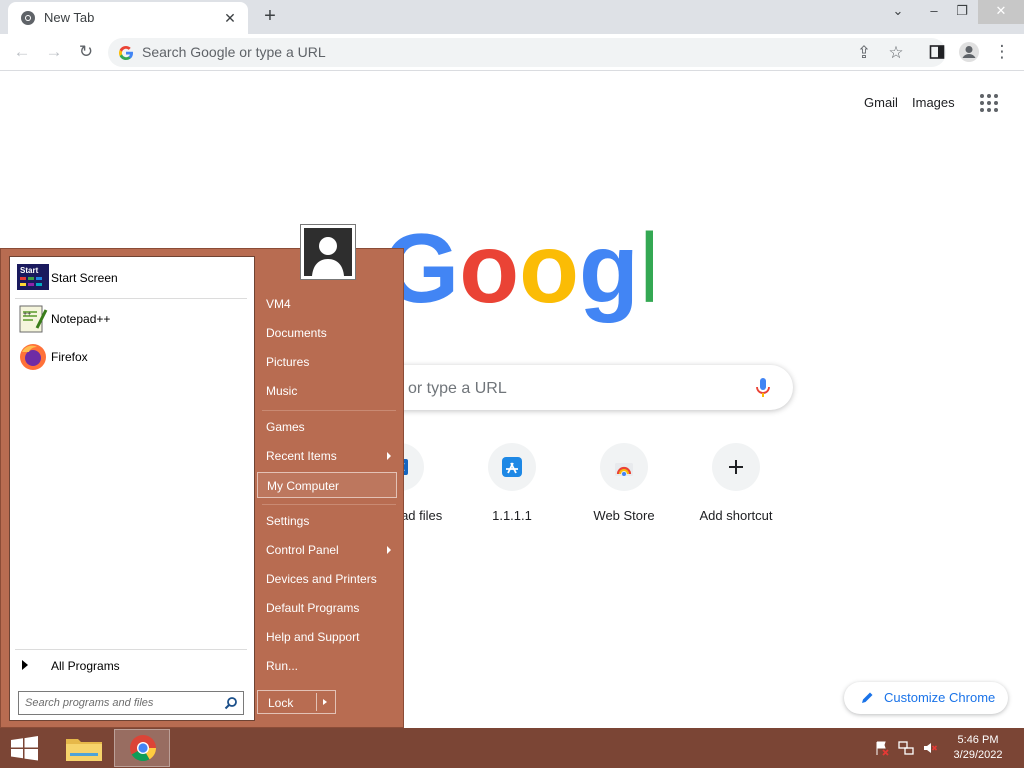  Describe the element at coordinates (89, 703) in the screenshot. I see `start-search-placeholder: Search programs and files` at that location.